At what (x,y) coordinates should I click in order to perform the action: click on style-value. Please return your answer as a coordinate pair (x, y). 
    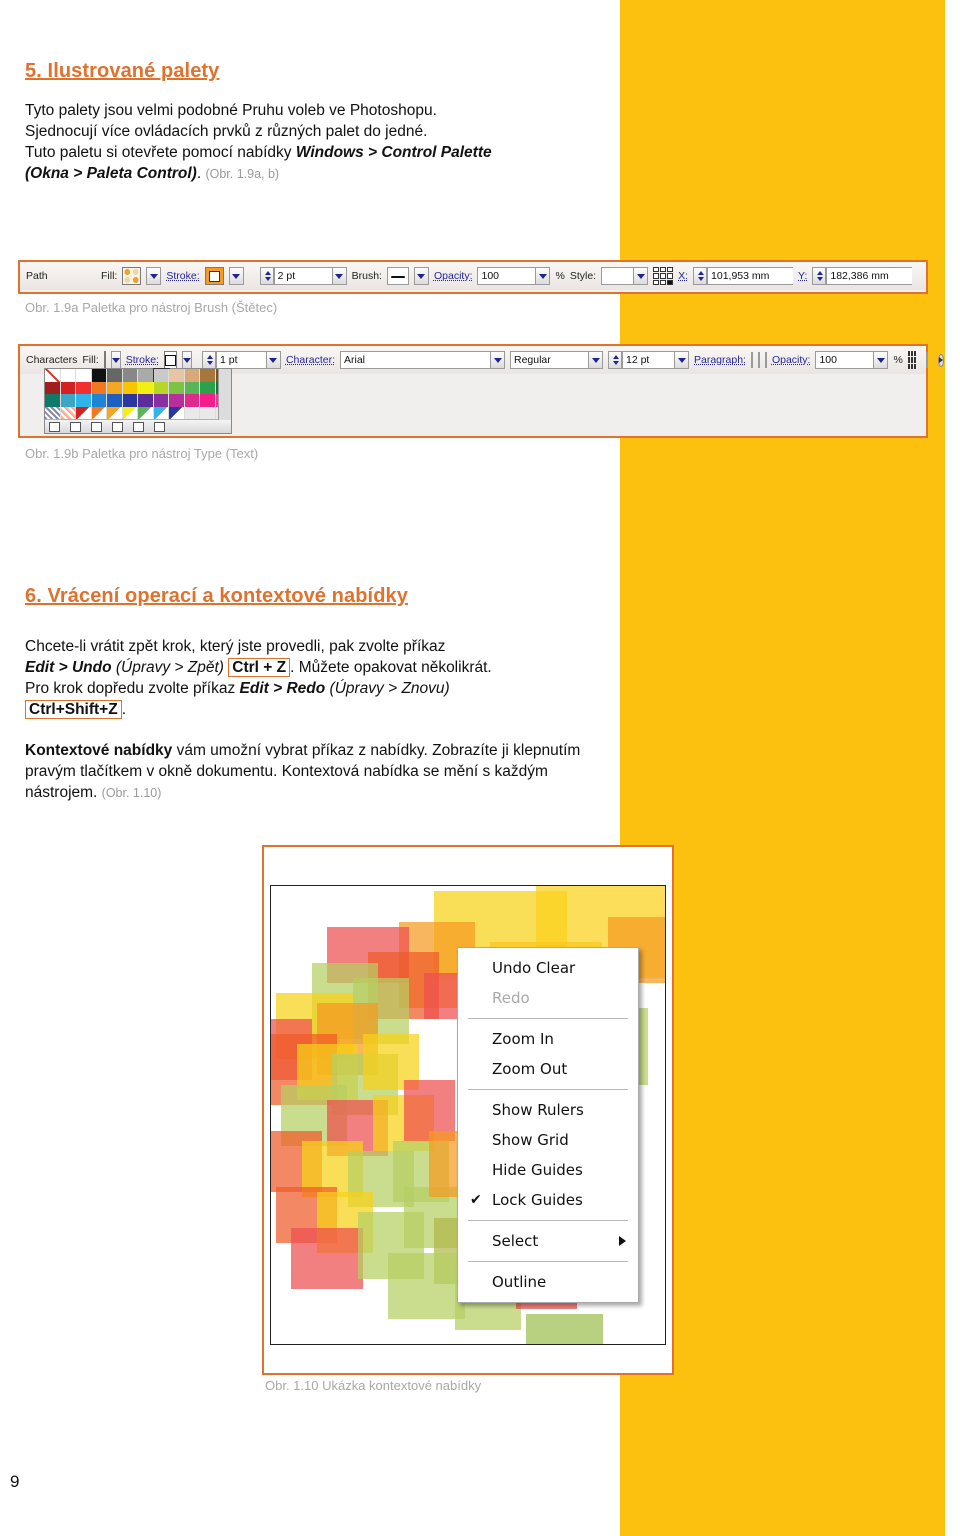
    Looking at the image, I should click on (617, 276).